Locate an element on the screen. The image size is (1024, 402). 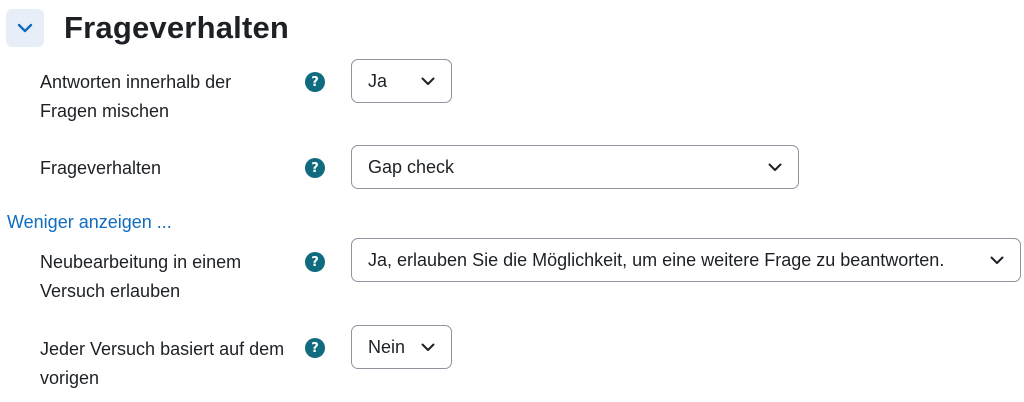
question-behaviour-select: Gap check is located at coordinates (575, 167).